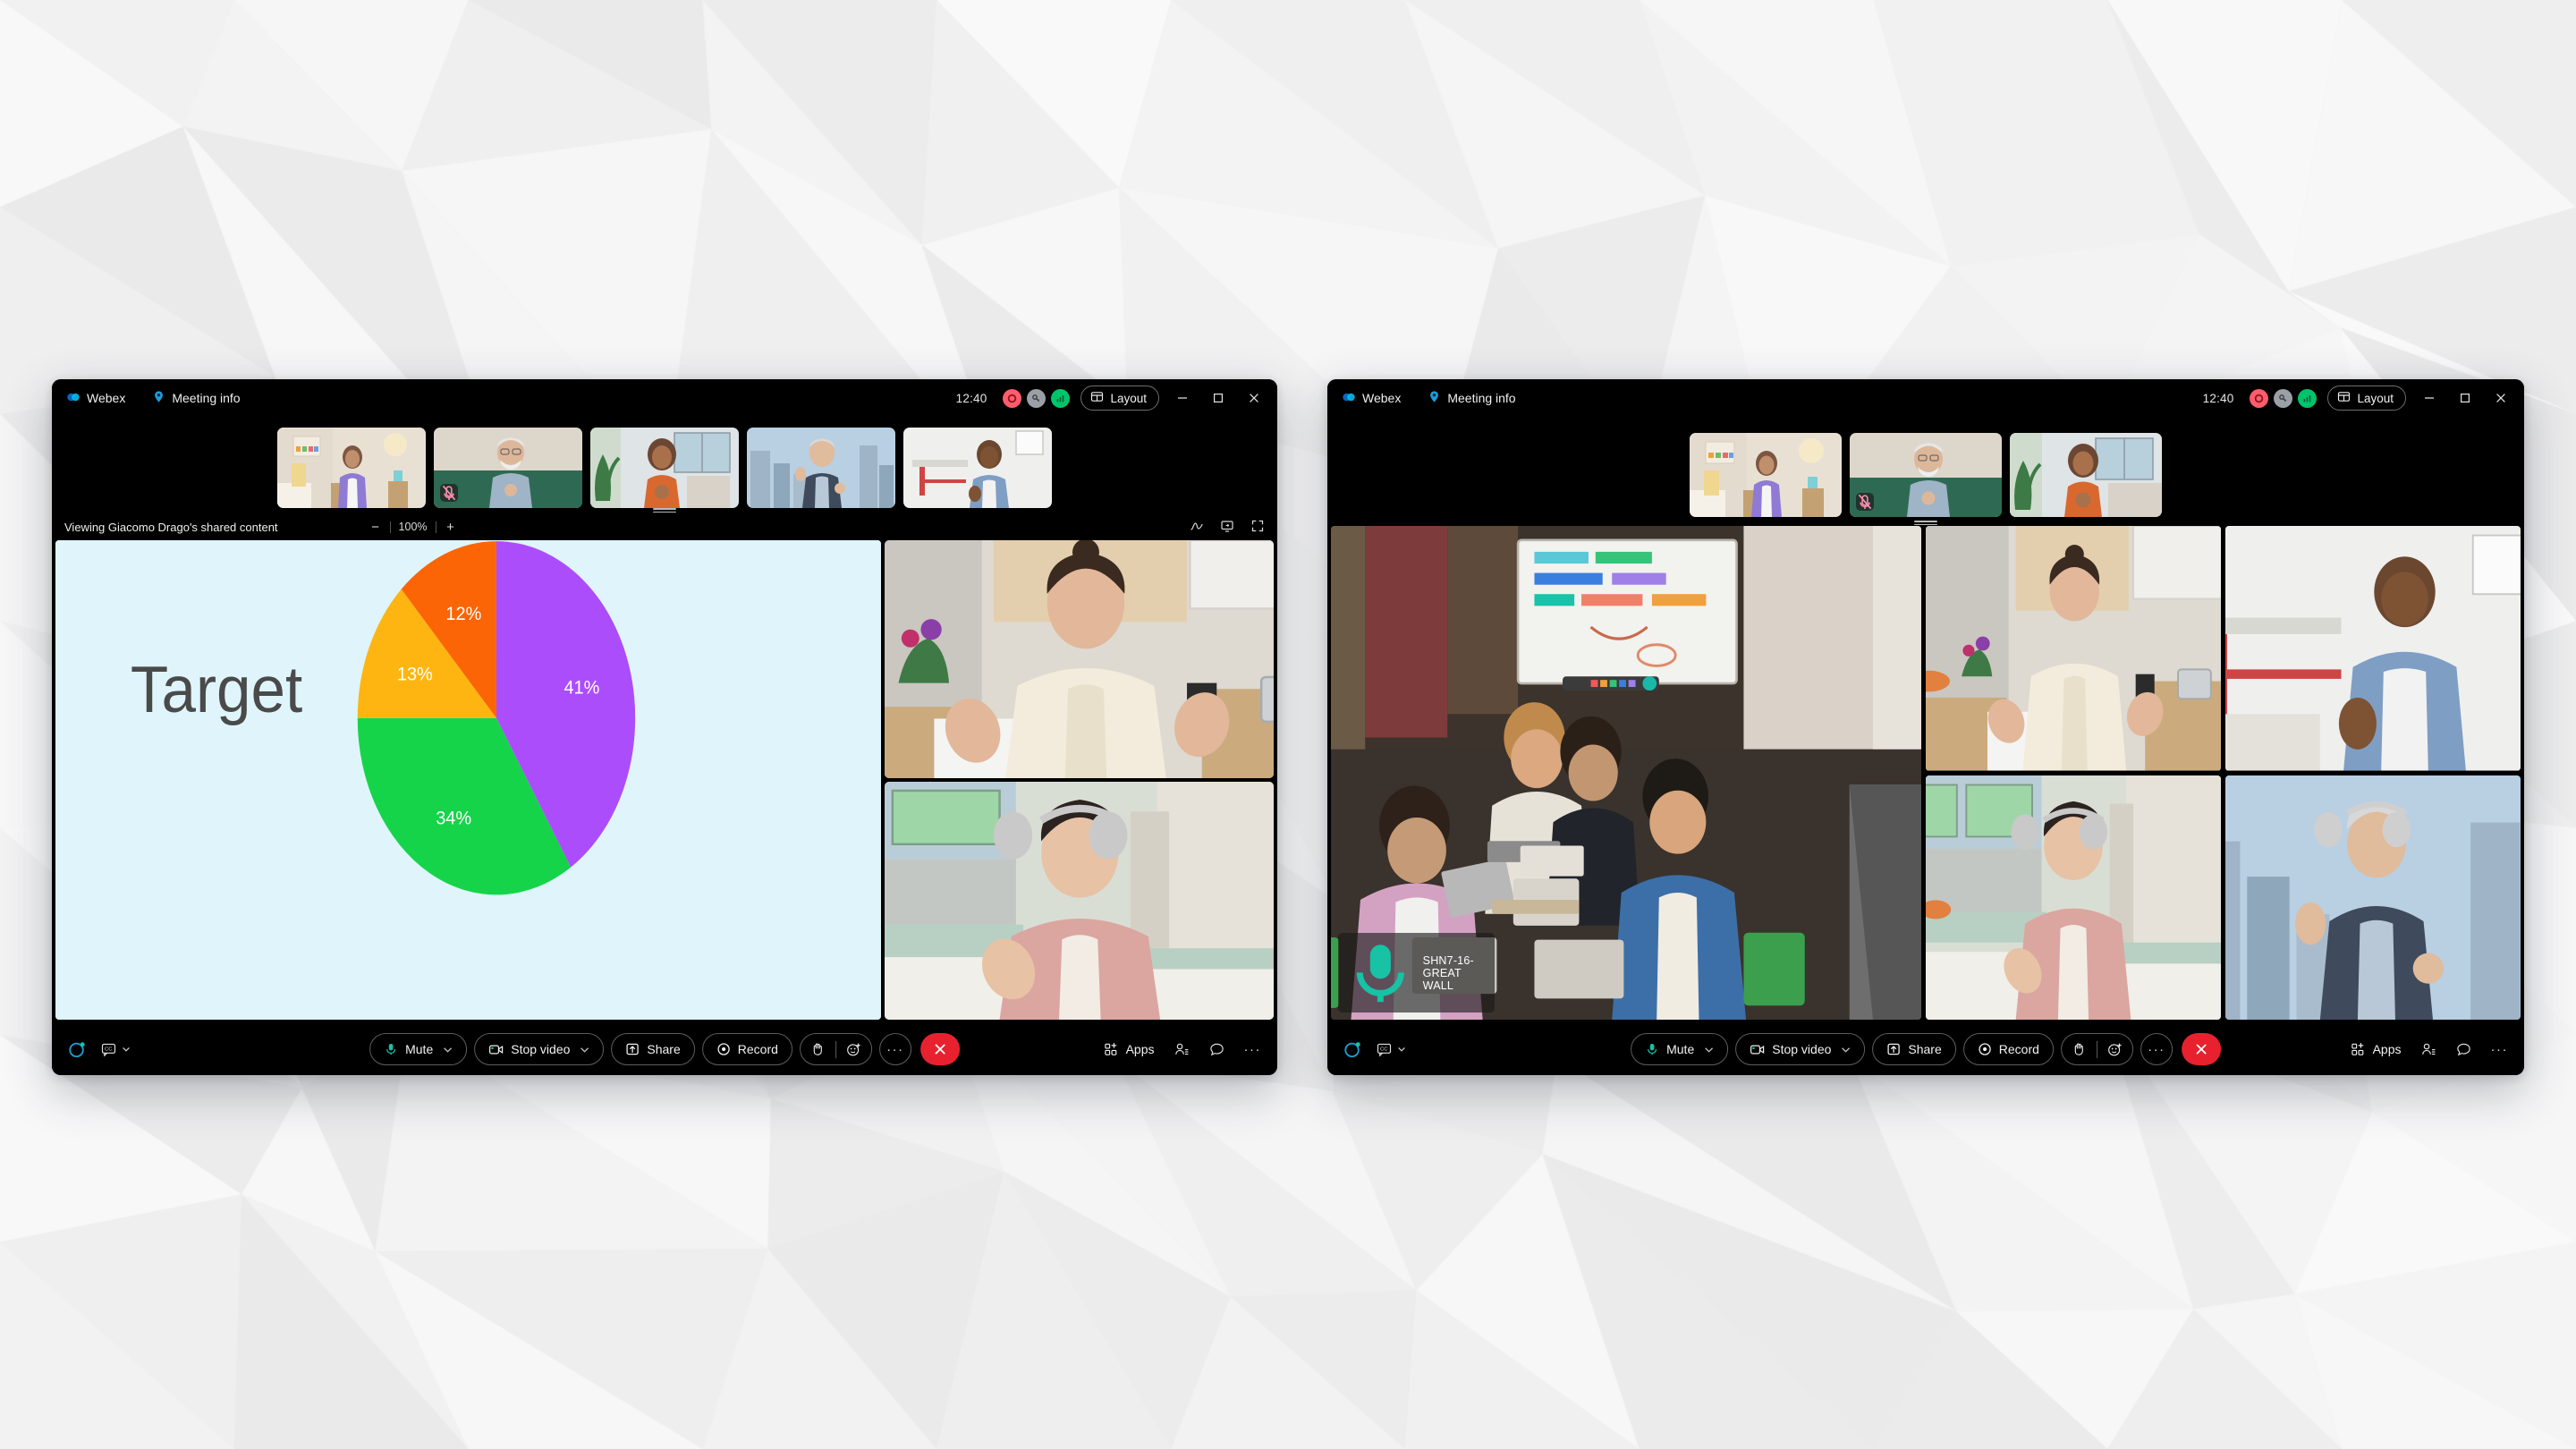 The image size is (2576, 1449). I want to click on zoom-controls: − 100% +, so click(413, 527).